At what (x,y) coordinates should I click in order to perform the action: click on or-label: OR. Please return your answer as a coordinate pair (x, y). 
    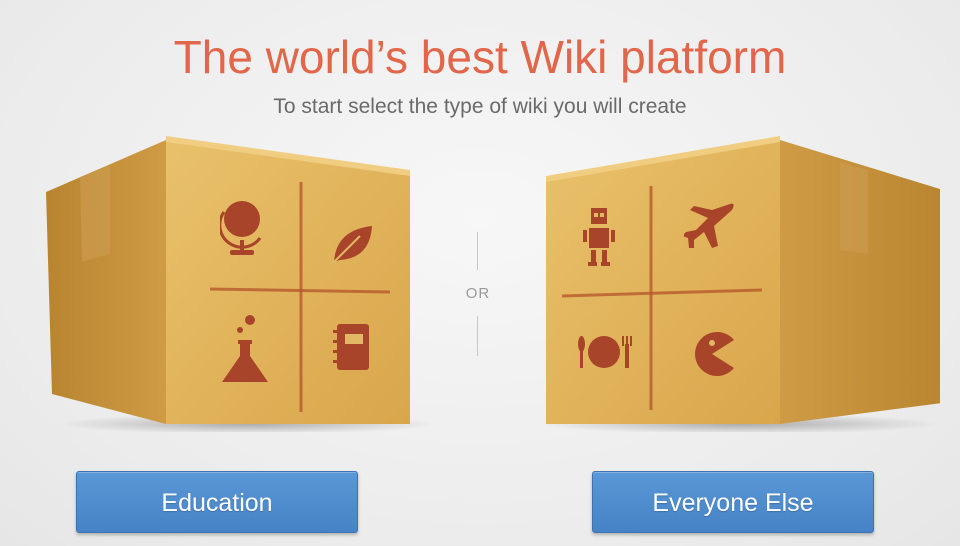
    Looking at the image, I should click on (478, 293).